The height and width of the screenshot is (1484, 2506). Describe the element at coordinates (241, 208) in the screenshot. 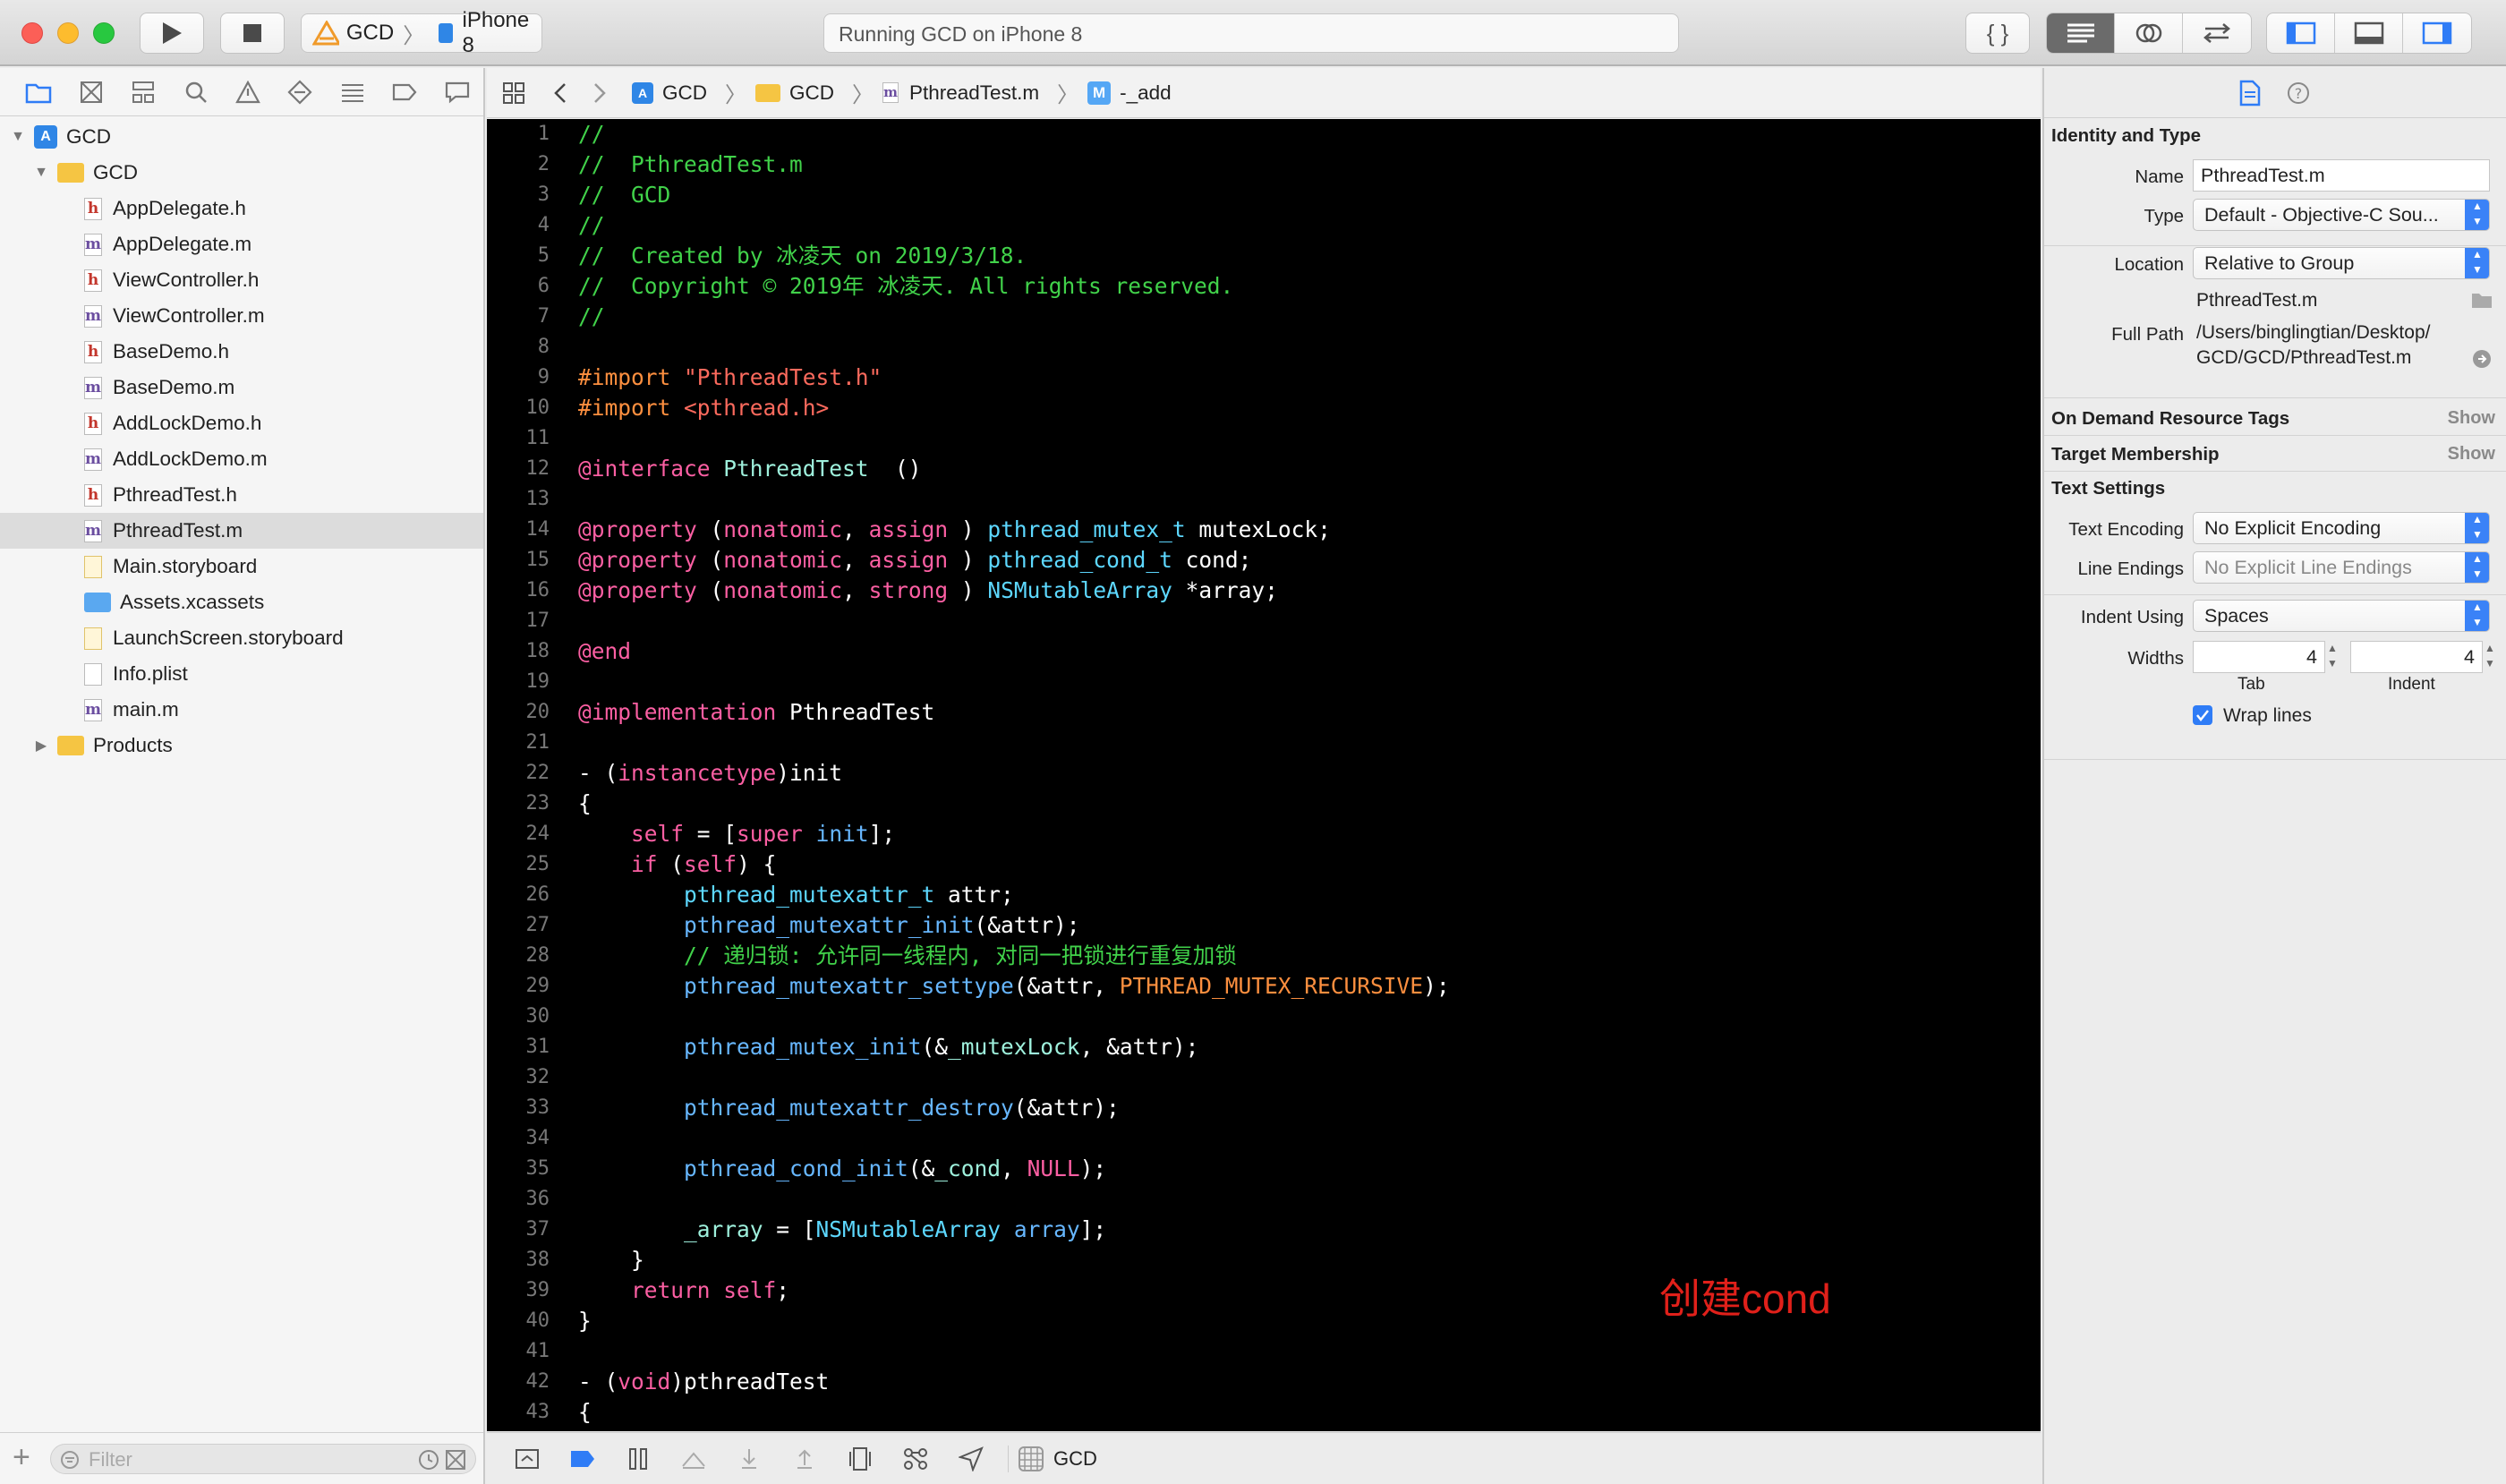

I see `tree-row-file: h AppDelegate.h` at that location.